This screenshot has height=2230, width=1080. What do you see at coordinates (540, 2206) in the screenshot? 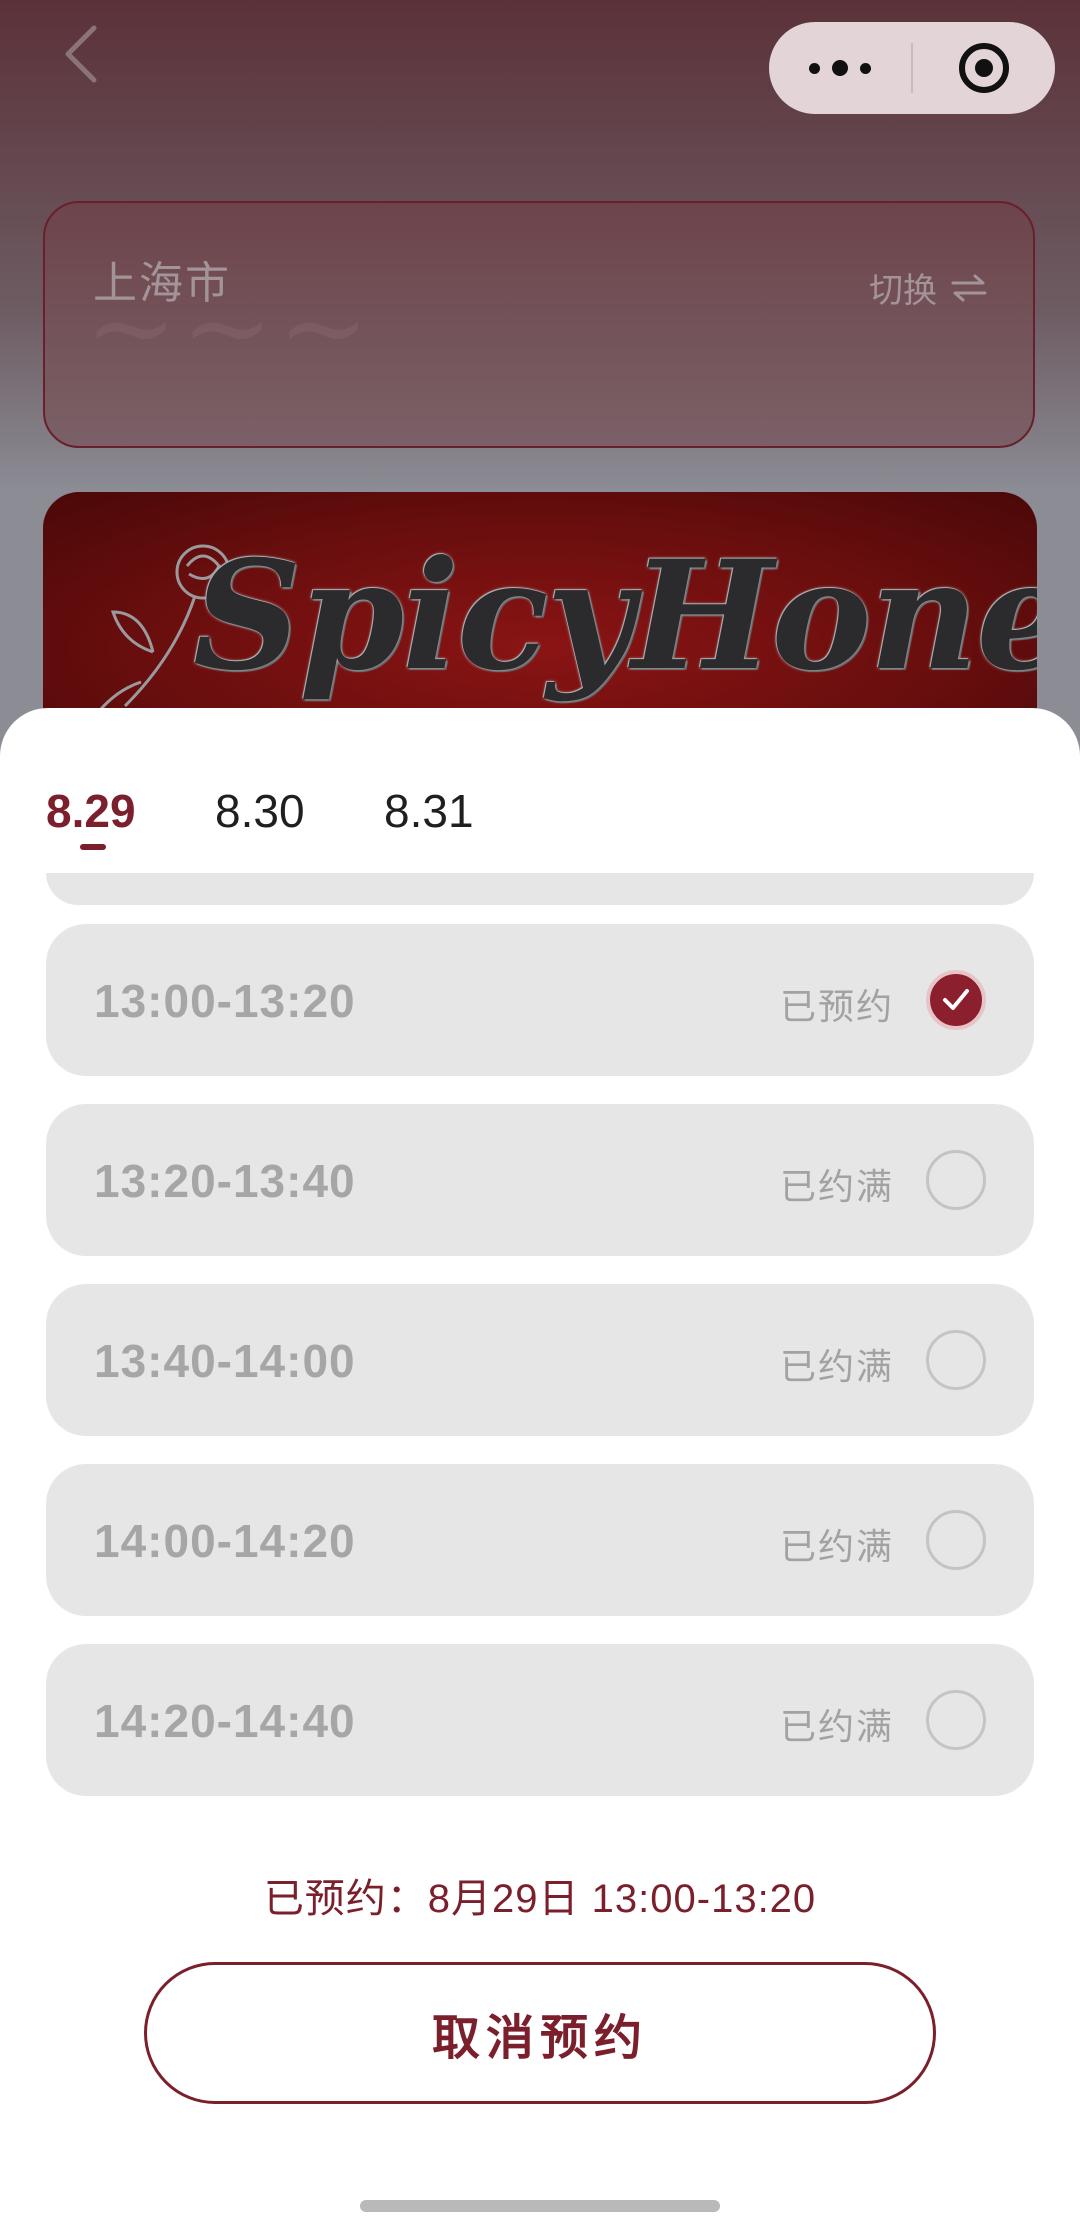
I see `home-indicator` at bounding box center [540, 2206].